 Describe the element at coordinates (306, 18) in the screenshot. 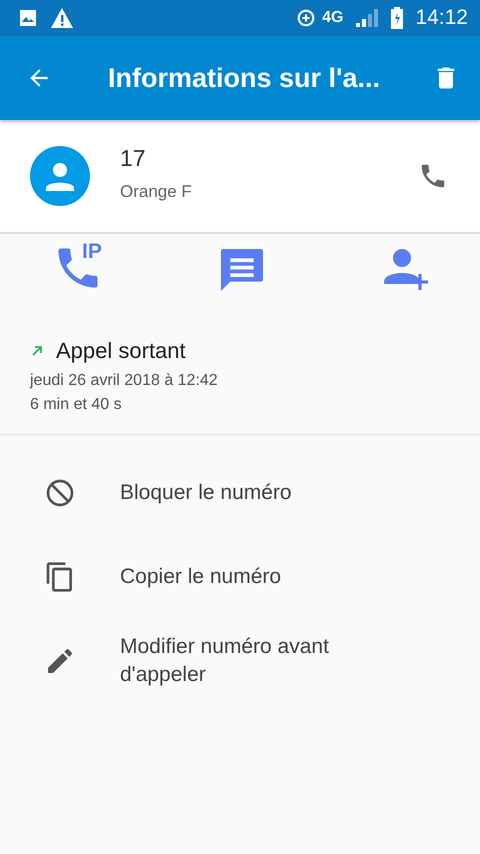

I see `data-saver-icon` at that location.